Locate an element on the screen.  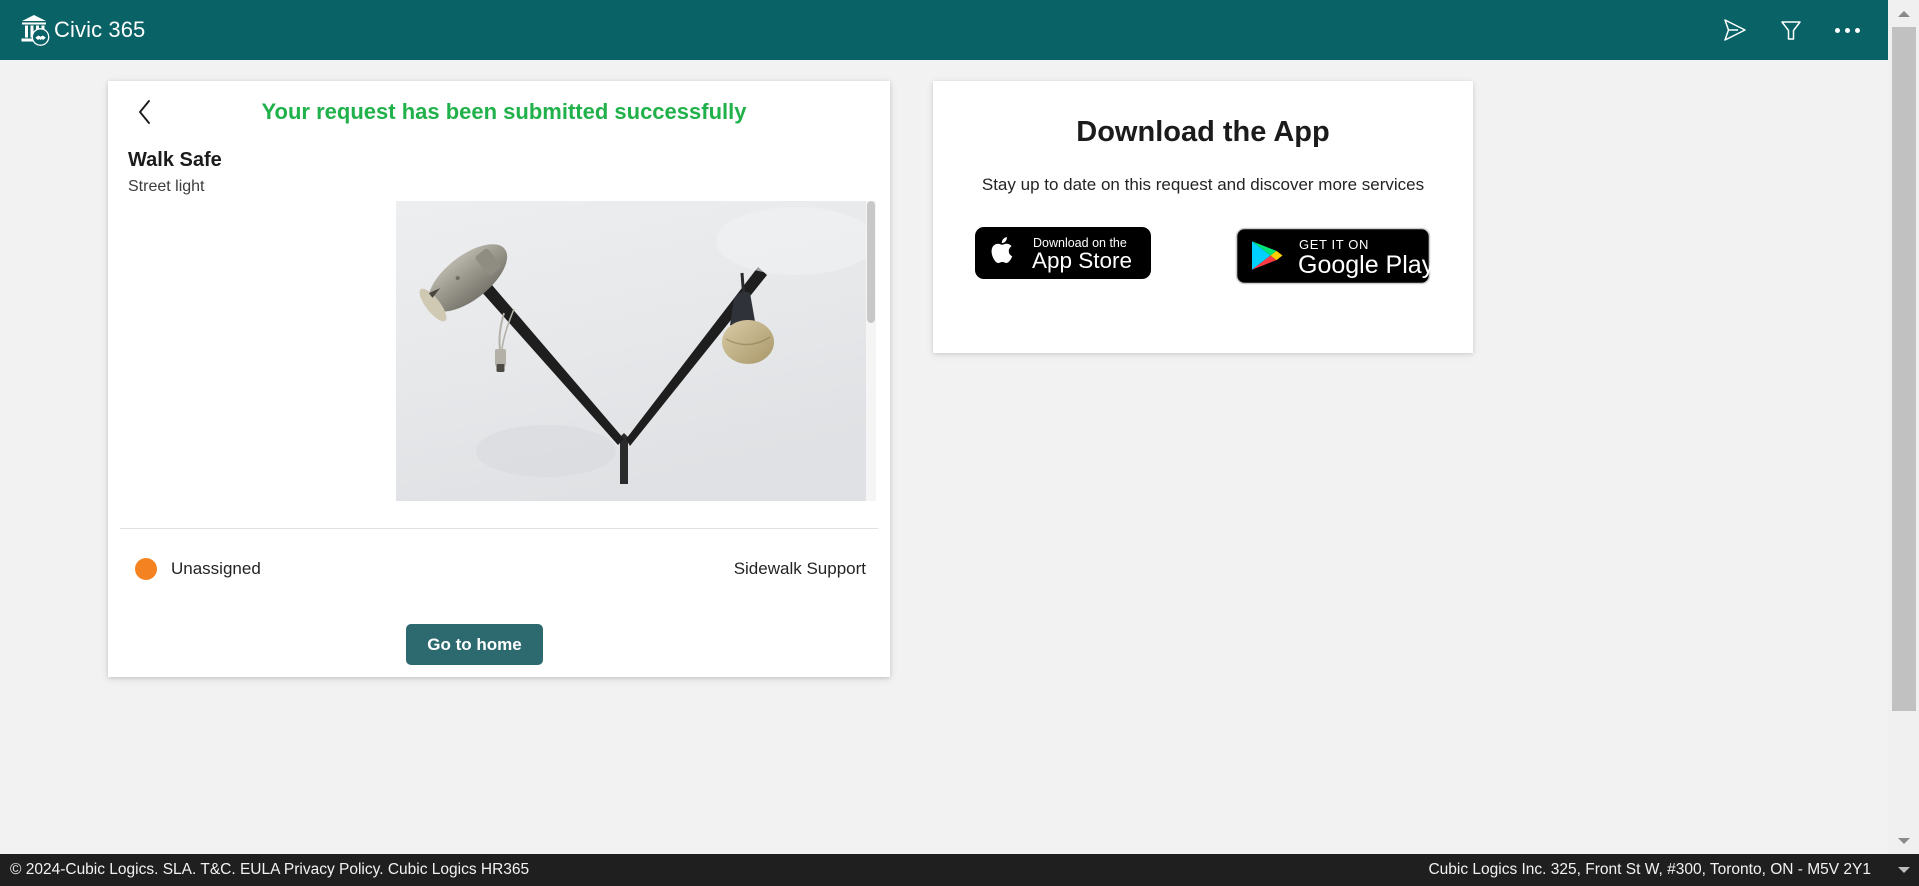
download-panel-title: Download the App is located at coordinates (1203, 132).